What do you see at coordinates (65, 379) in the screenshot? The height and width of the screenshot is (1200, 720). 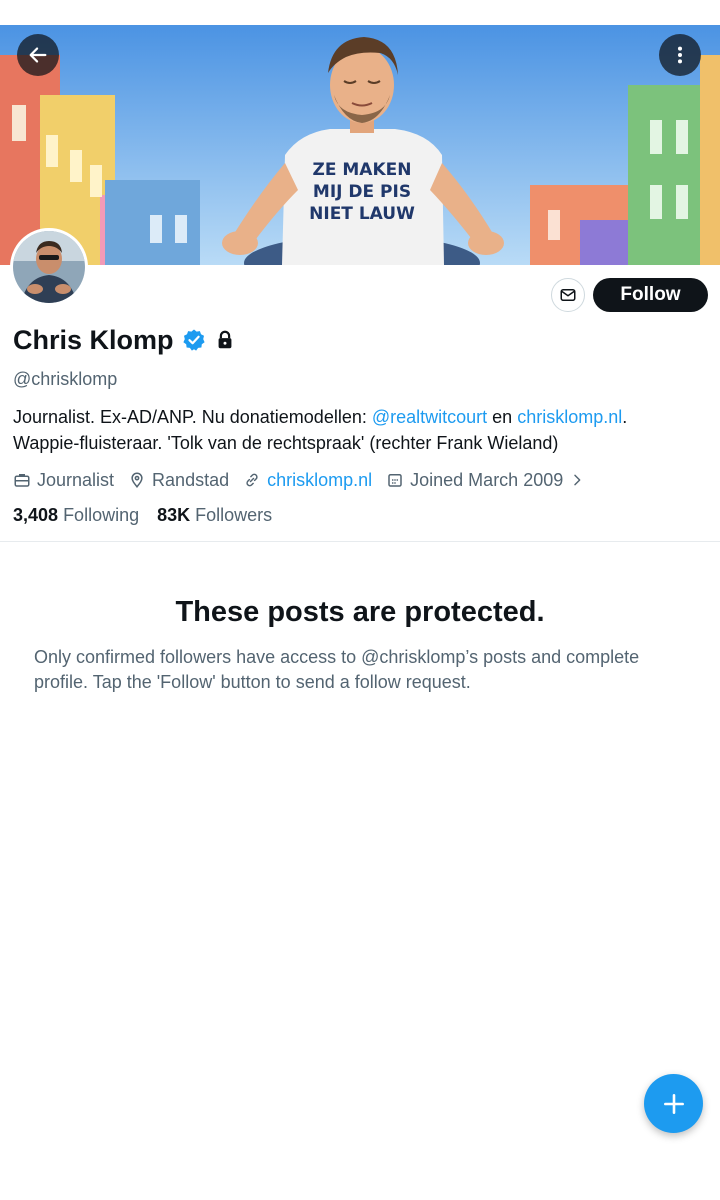 I see `profile-handle: @chrisklomp` at bounding box center [65, 379].